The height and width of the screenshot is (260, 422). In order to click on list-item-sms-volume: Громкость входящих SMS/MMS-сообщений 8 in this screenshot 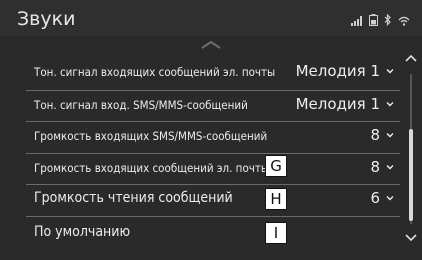, I will do `click(213, 137)`.